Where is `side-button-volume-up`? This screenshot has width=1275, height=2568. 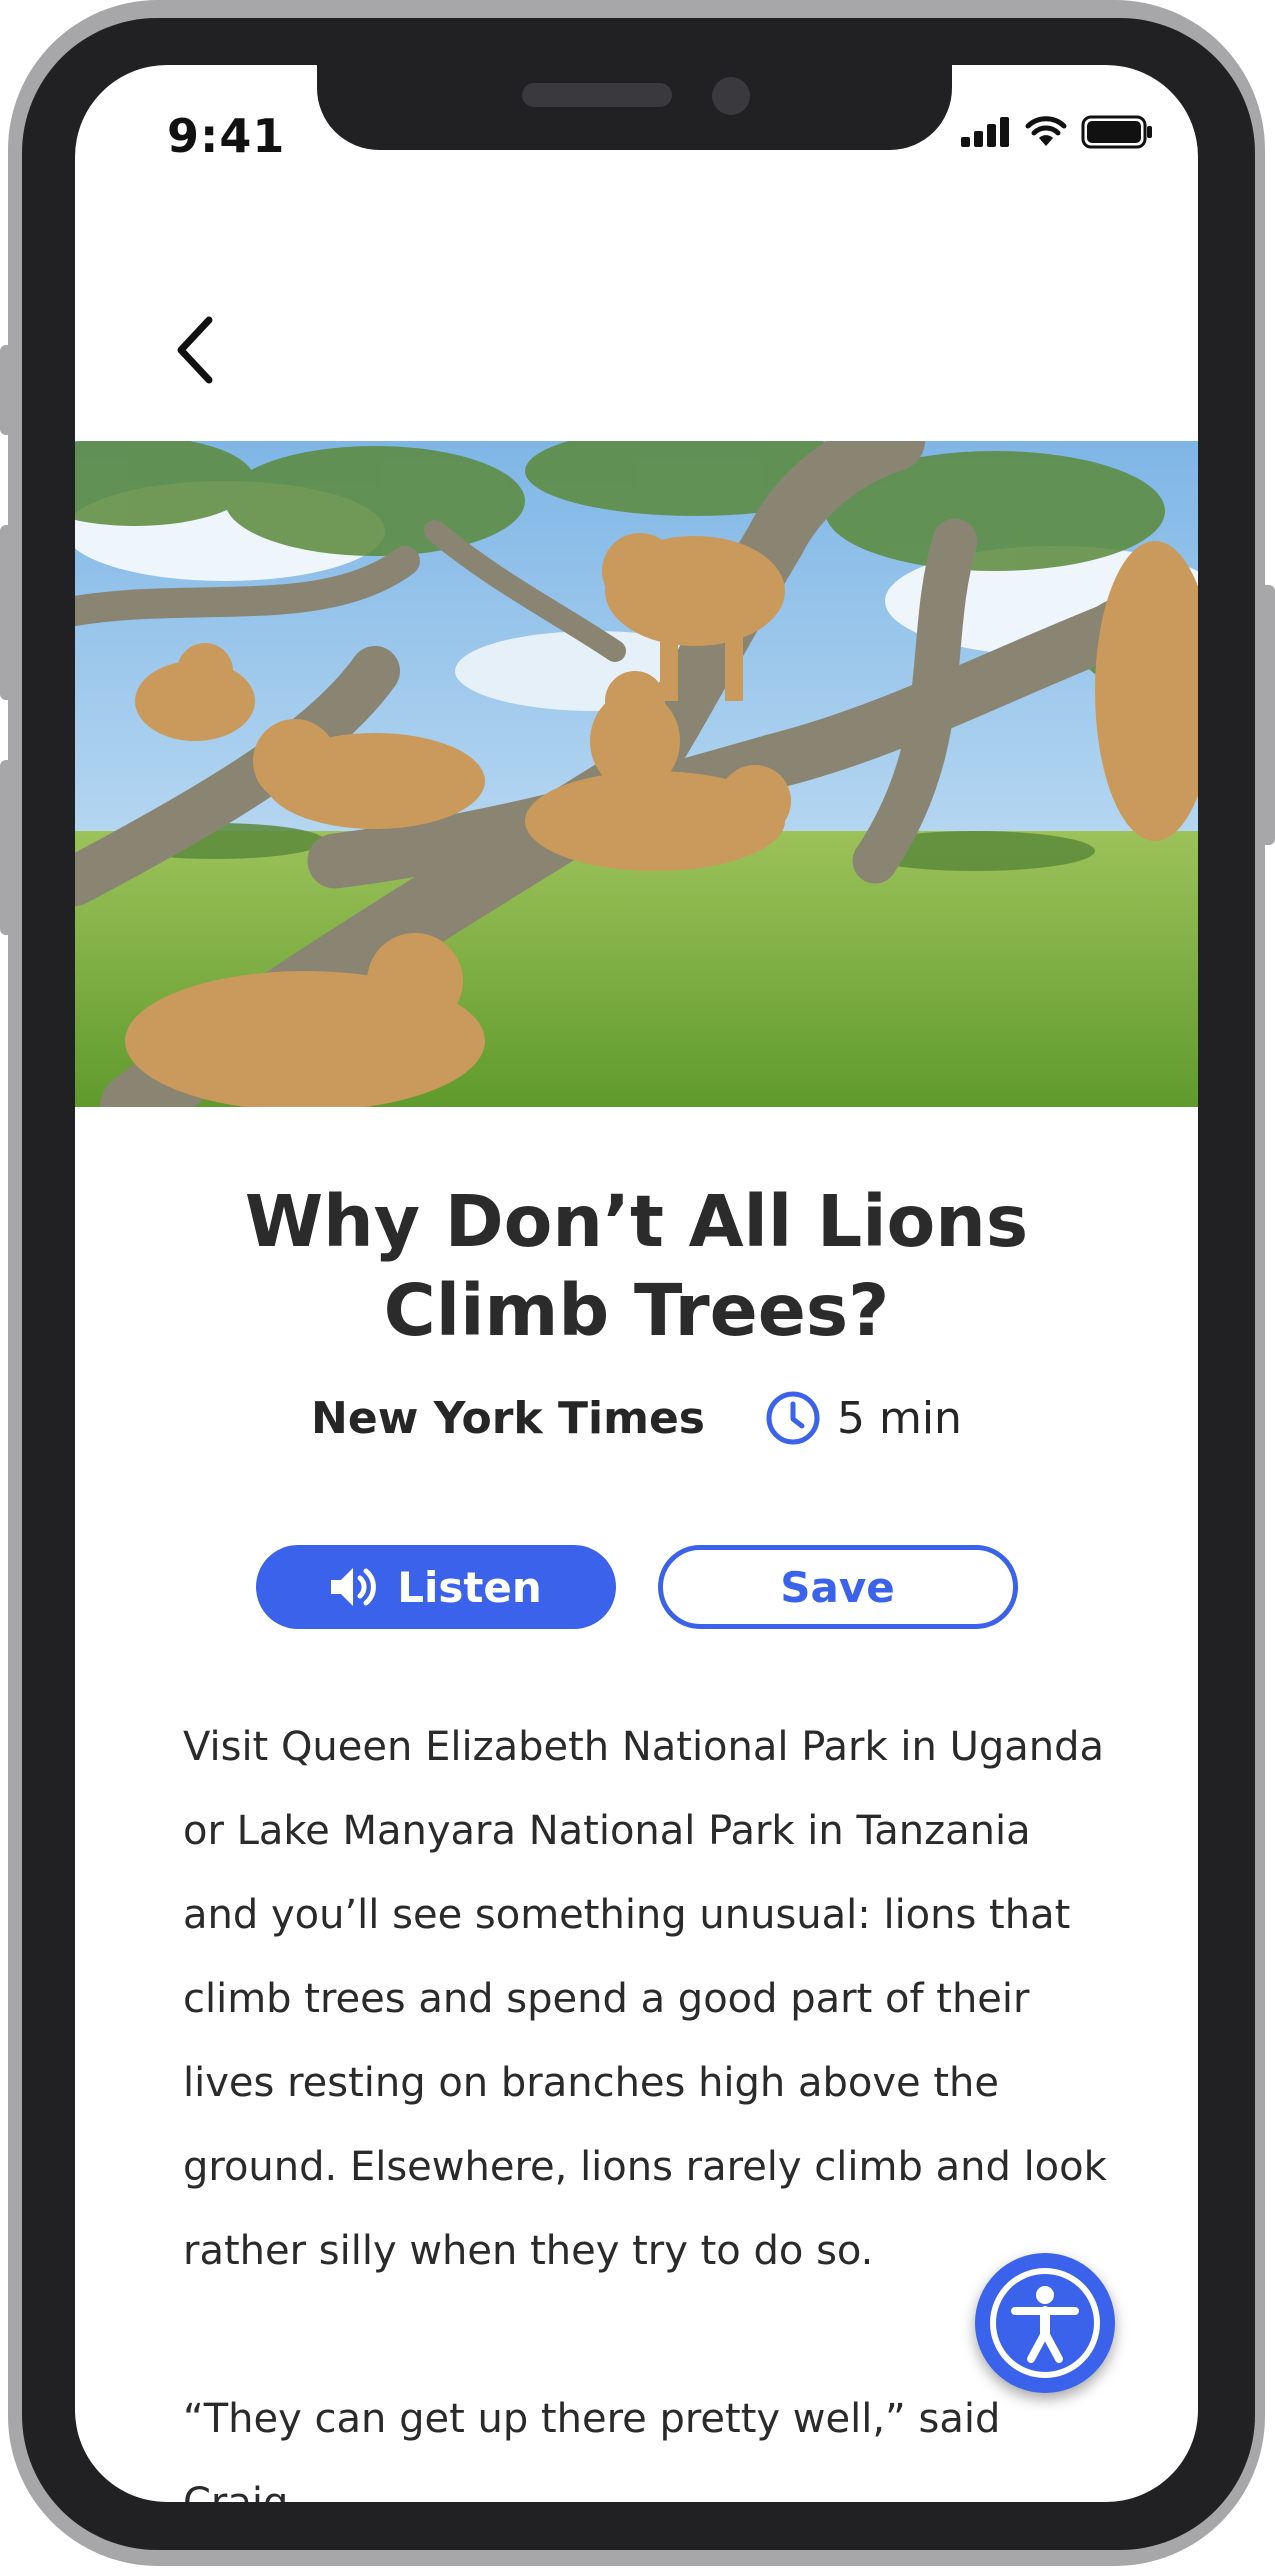 side-button-volume-up is located at coordinates (8, 612).